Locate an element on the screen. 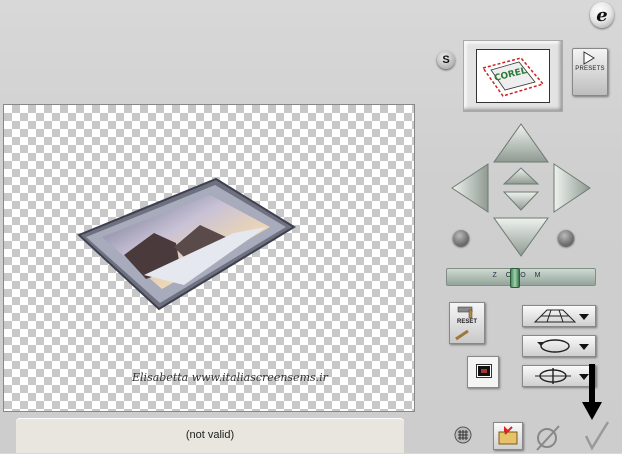 This screenshot has width=622, height=454. status-bar: (not valid) is located at coordinates (210, 435).